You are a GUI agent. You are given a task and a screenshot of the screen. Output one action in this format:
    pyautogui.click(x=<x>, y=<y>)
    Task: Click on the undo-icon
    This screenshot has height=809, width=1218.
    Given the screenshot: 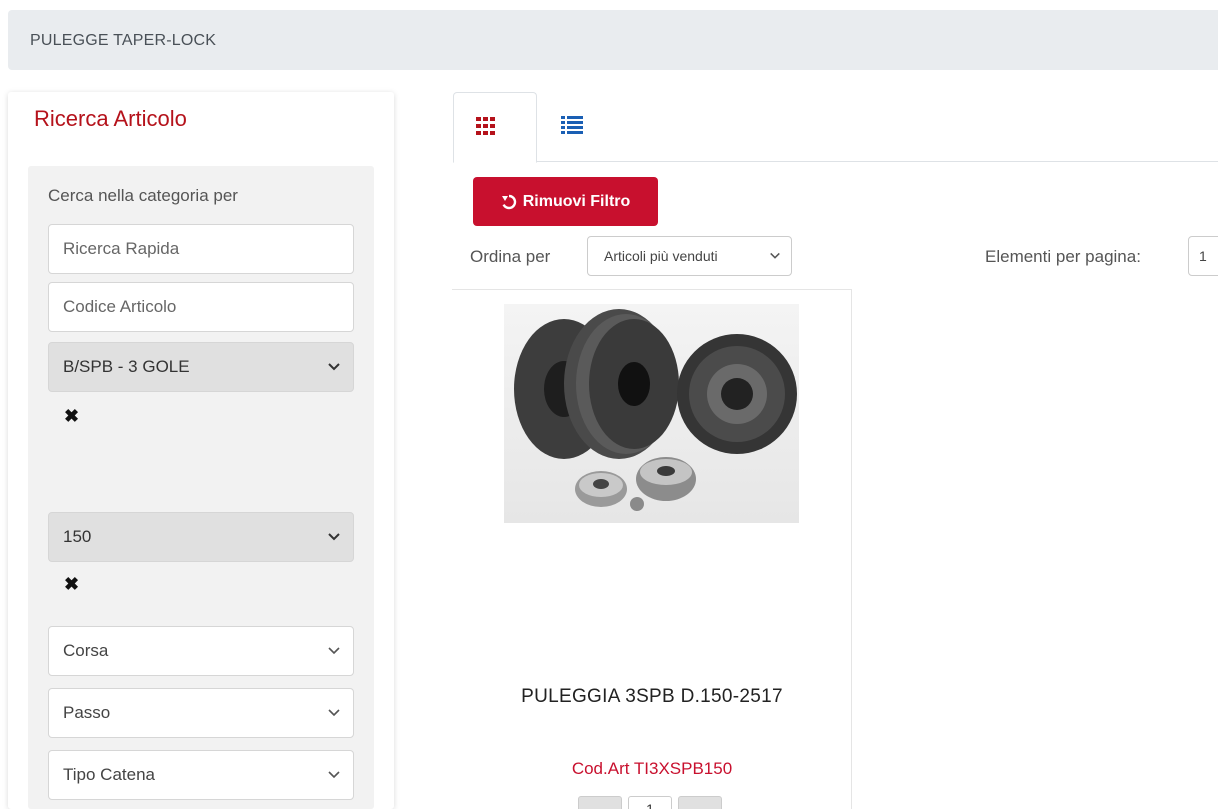 What is the action you would take?
    pyautogui.click(x=508, y=201)
    